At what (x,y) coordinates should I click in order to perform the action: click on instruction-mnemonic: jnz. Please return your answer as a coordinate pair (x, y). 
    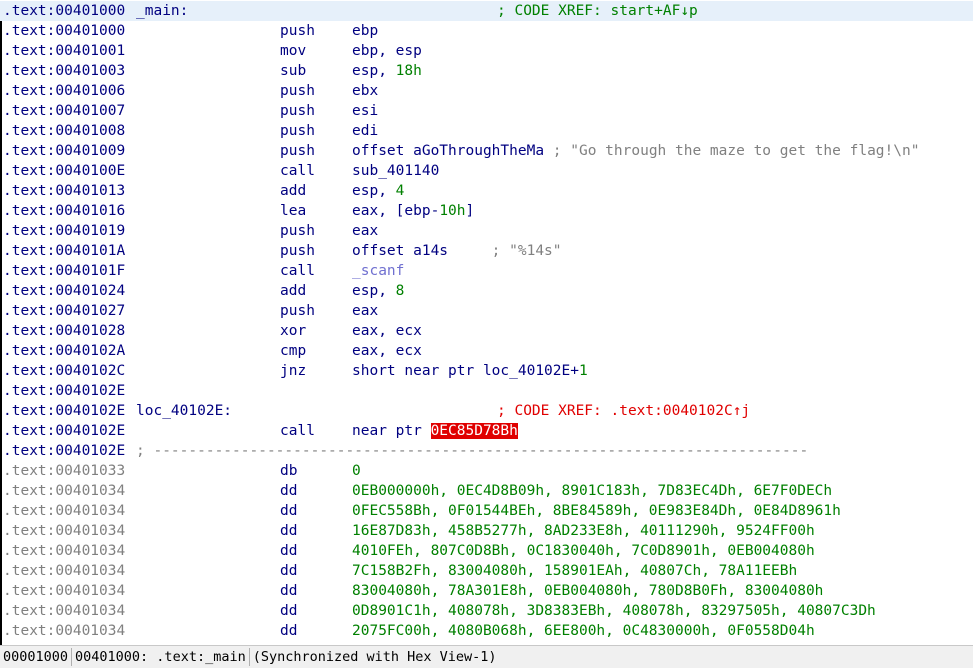
    Looking at the image, I should click on (293, 371).